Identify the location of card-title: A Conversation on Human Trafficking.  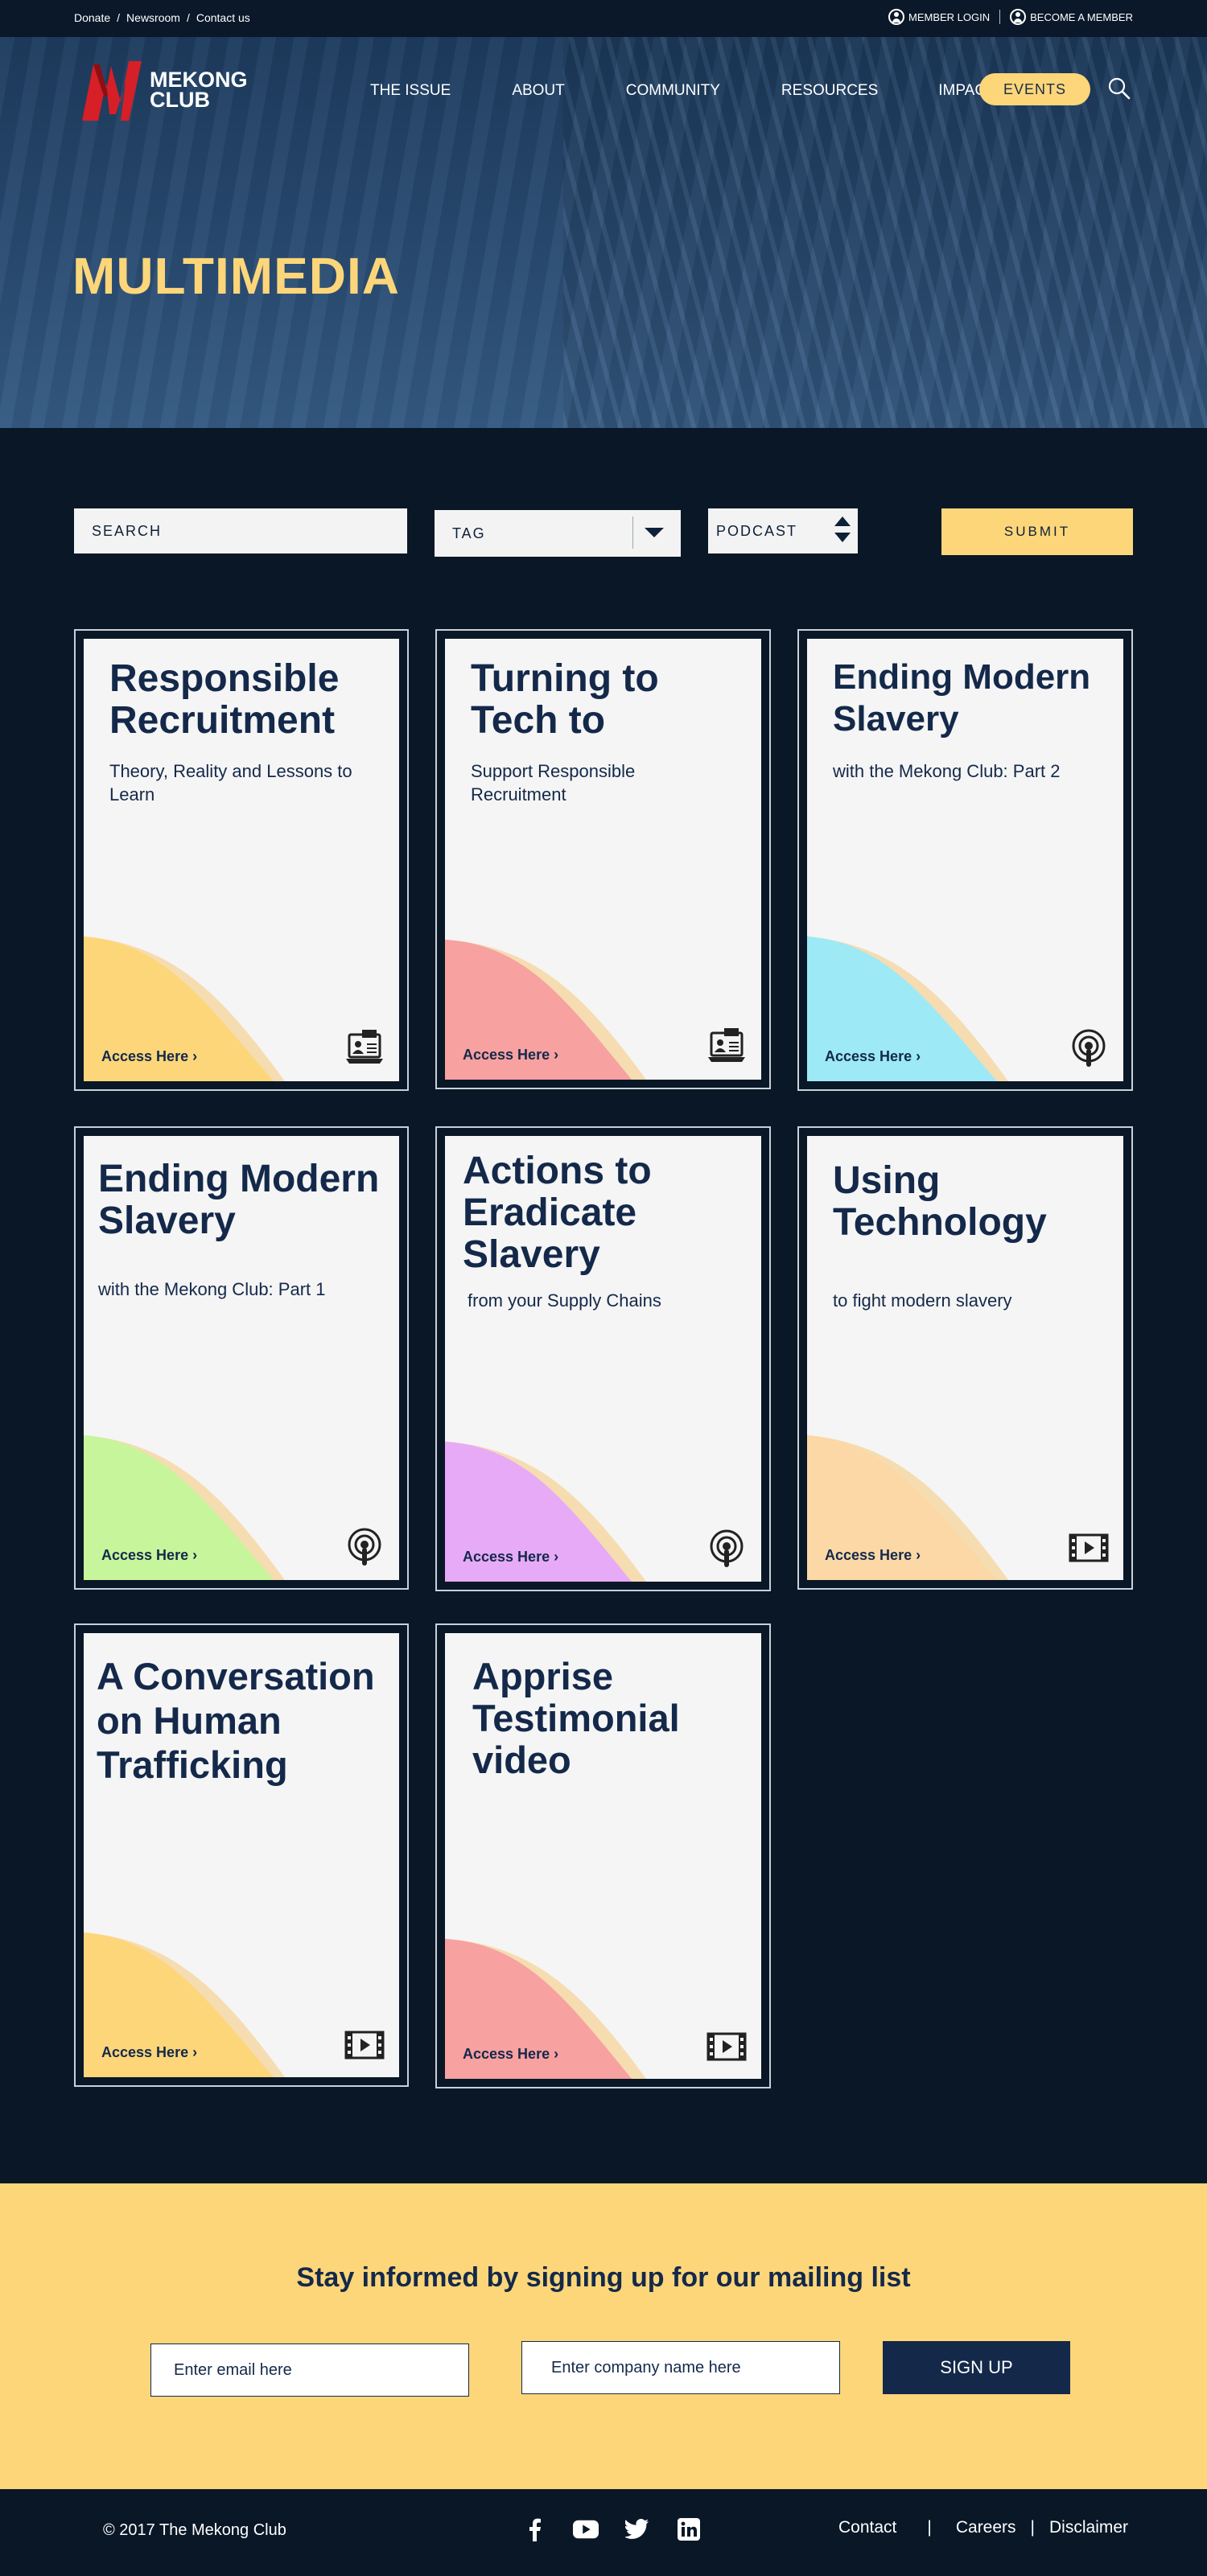
(236, 1720).